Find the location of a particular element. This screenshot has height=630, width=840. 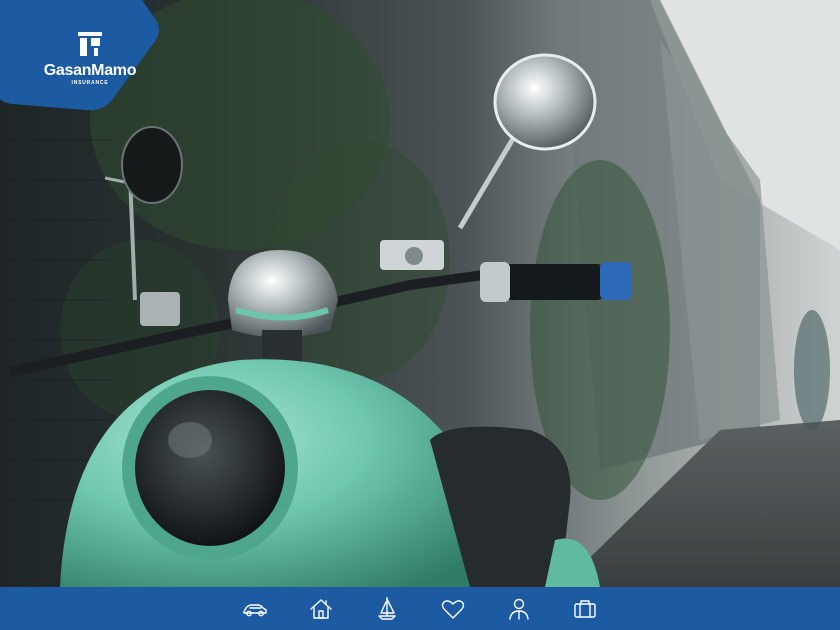

nav-item-home is located at coordinates (321, 608).